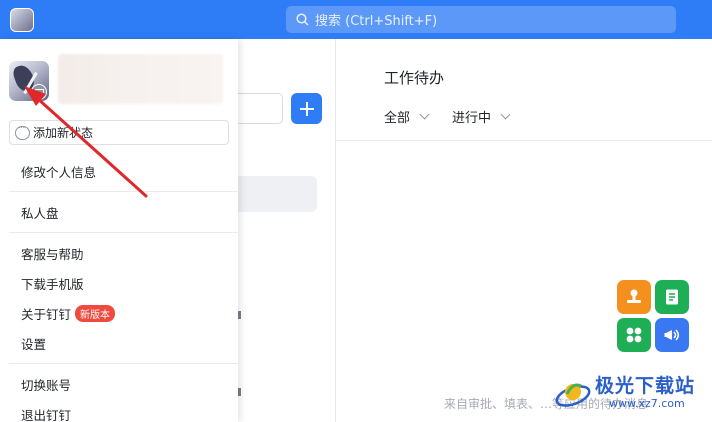 This screenshot has width=712, height=422. I want to click on conversation-panel, so click(287, 230).